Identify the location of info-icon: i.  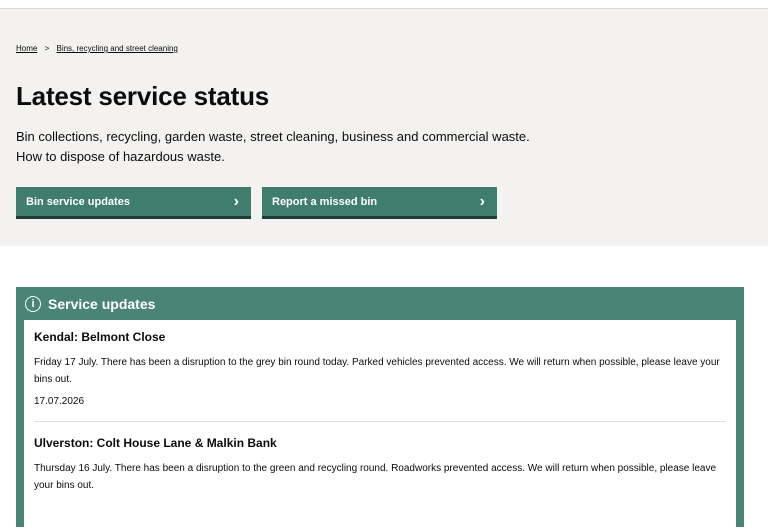
(33, 303).